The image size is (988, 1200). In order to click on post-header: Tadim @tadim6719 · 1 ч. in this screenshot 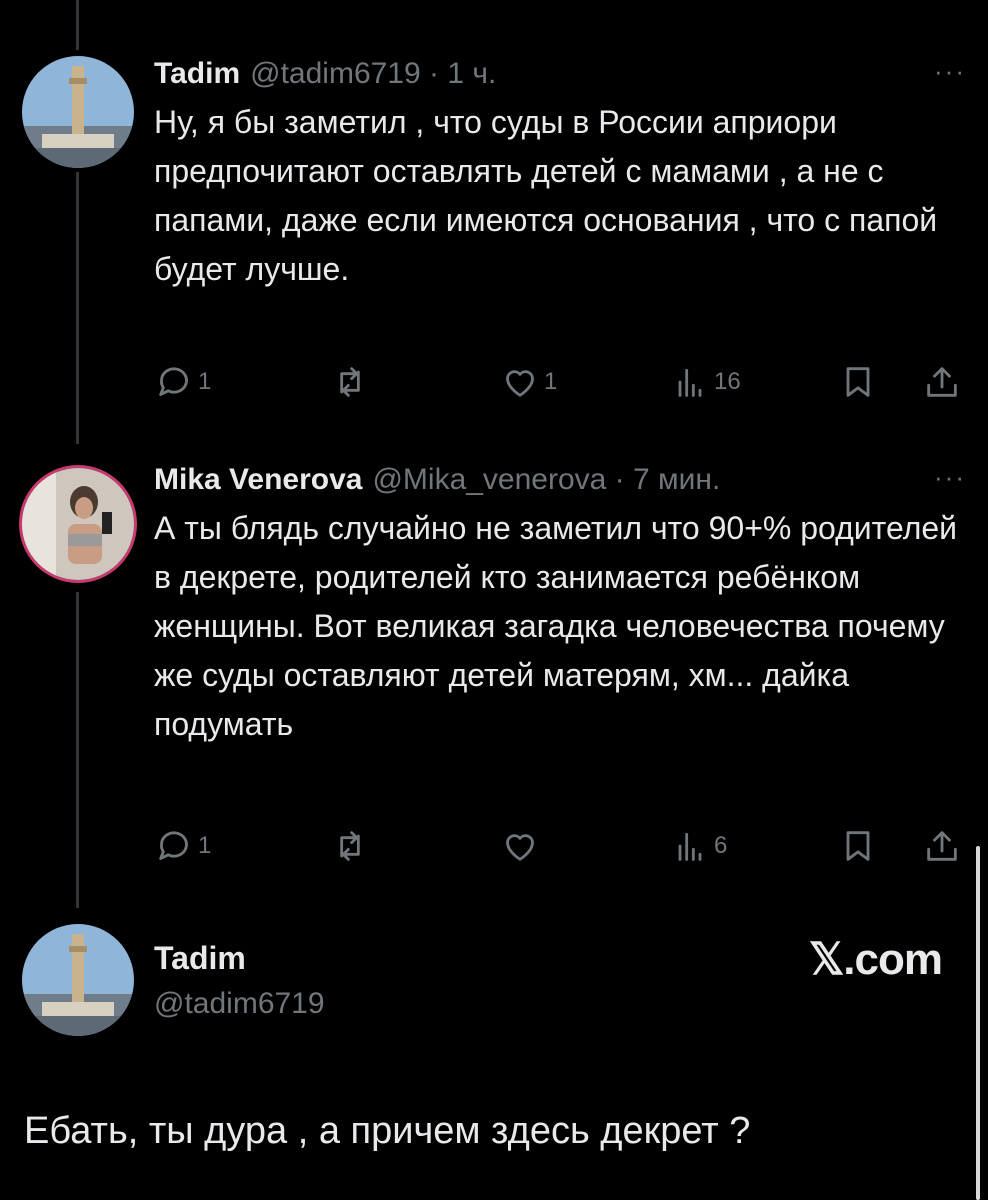, I will do `click(560, 74)`.